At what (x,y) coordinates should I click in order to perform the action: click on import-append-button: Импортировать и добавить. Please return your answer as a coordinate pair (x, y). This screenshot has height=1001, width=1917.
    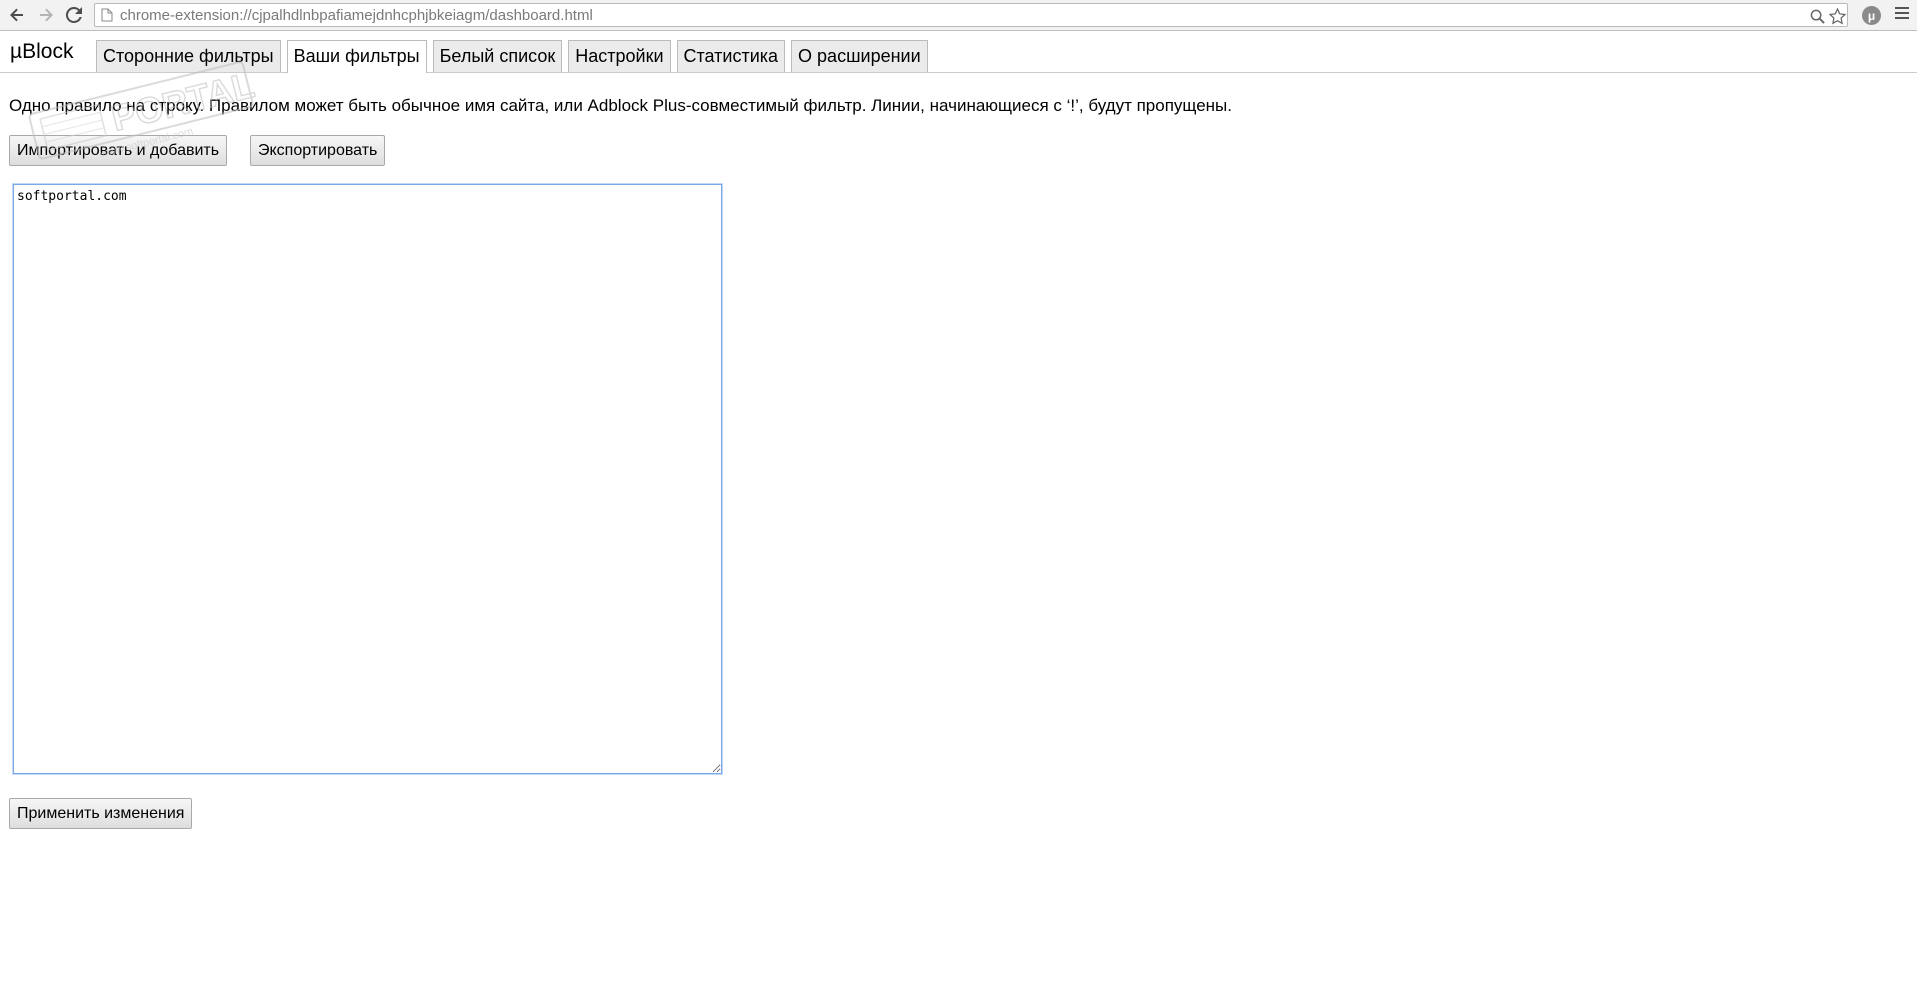
    Looking at the image, I should click on (118, 150).